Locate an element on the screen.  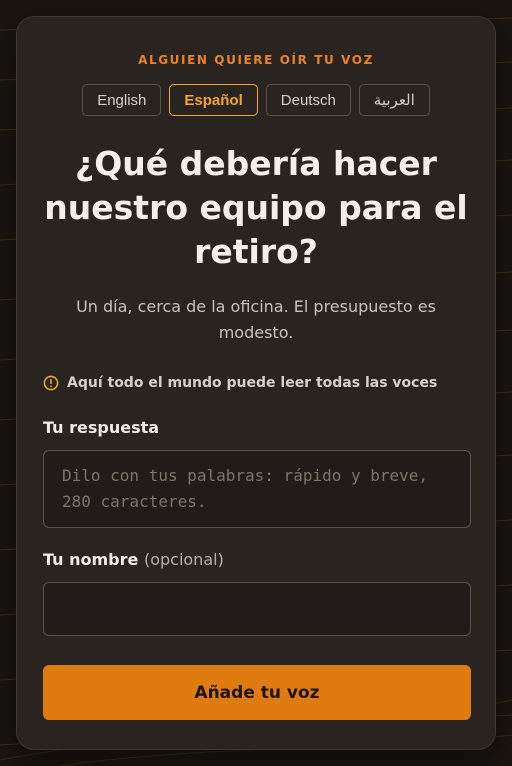
name-optional-hint: (opcional) is located at coordinates (183, 559).